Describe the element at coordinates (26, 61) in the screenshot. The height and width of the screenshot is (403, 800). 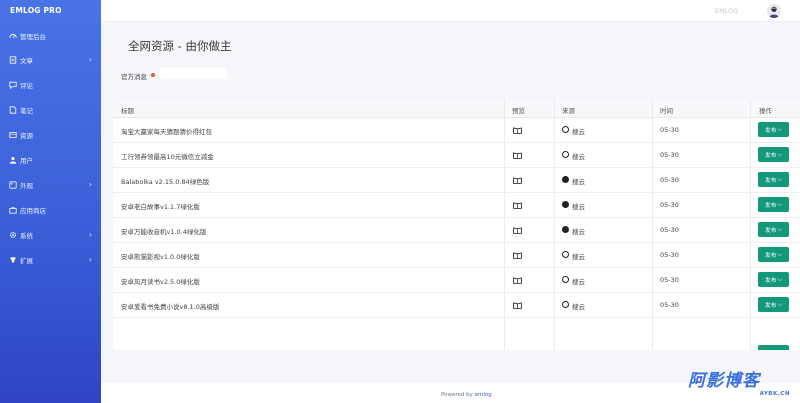
I see `sidebar-item-label: 文章` at that location.